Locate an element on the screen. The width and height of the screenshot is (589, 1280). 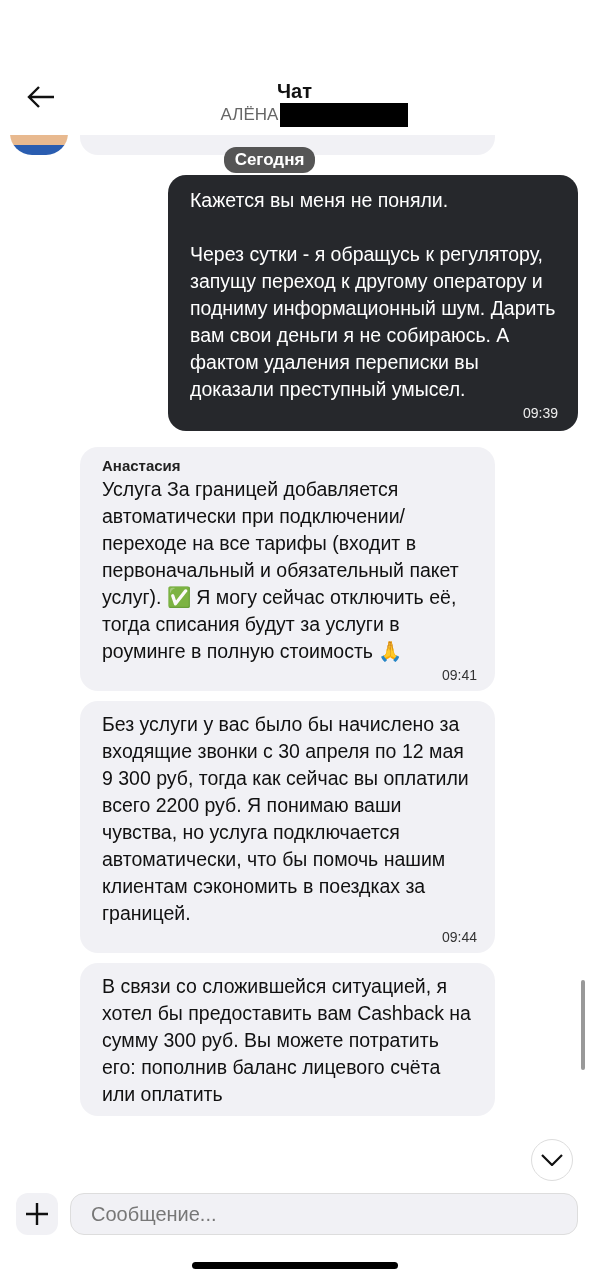
scroll-down-button is located at coordinates (552, 1160).